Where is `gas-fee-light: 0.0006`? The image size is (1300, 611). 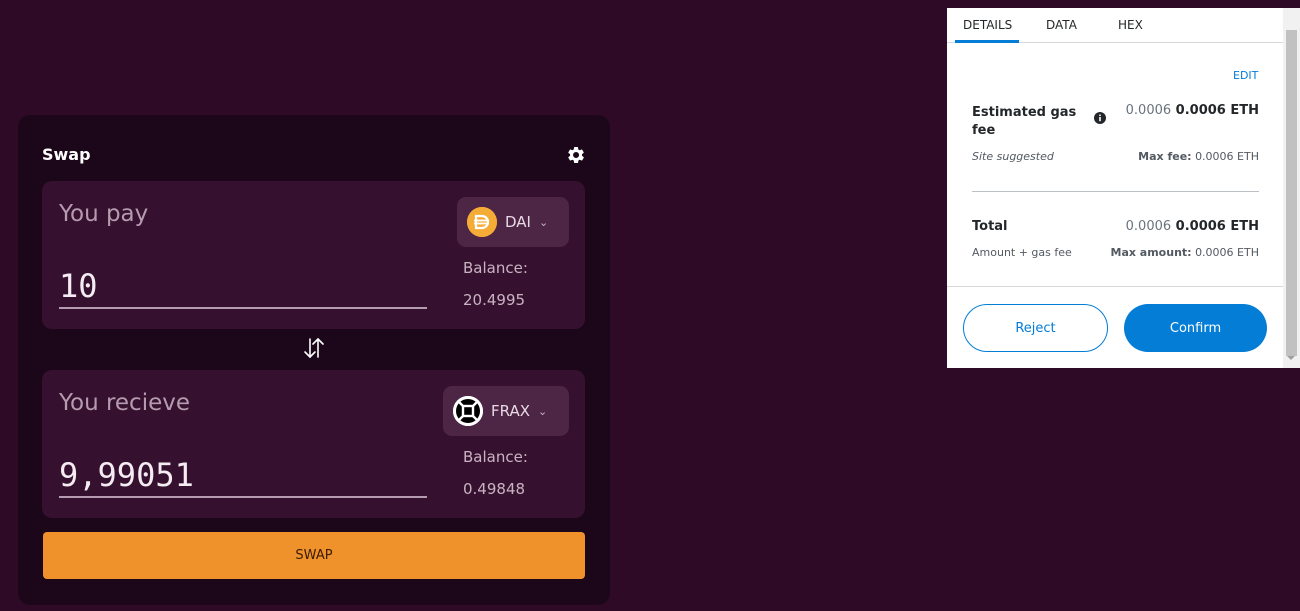 gas-fee-light: 0.0006 is located at coordinates (1148, 110).